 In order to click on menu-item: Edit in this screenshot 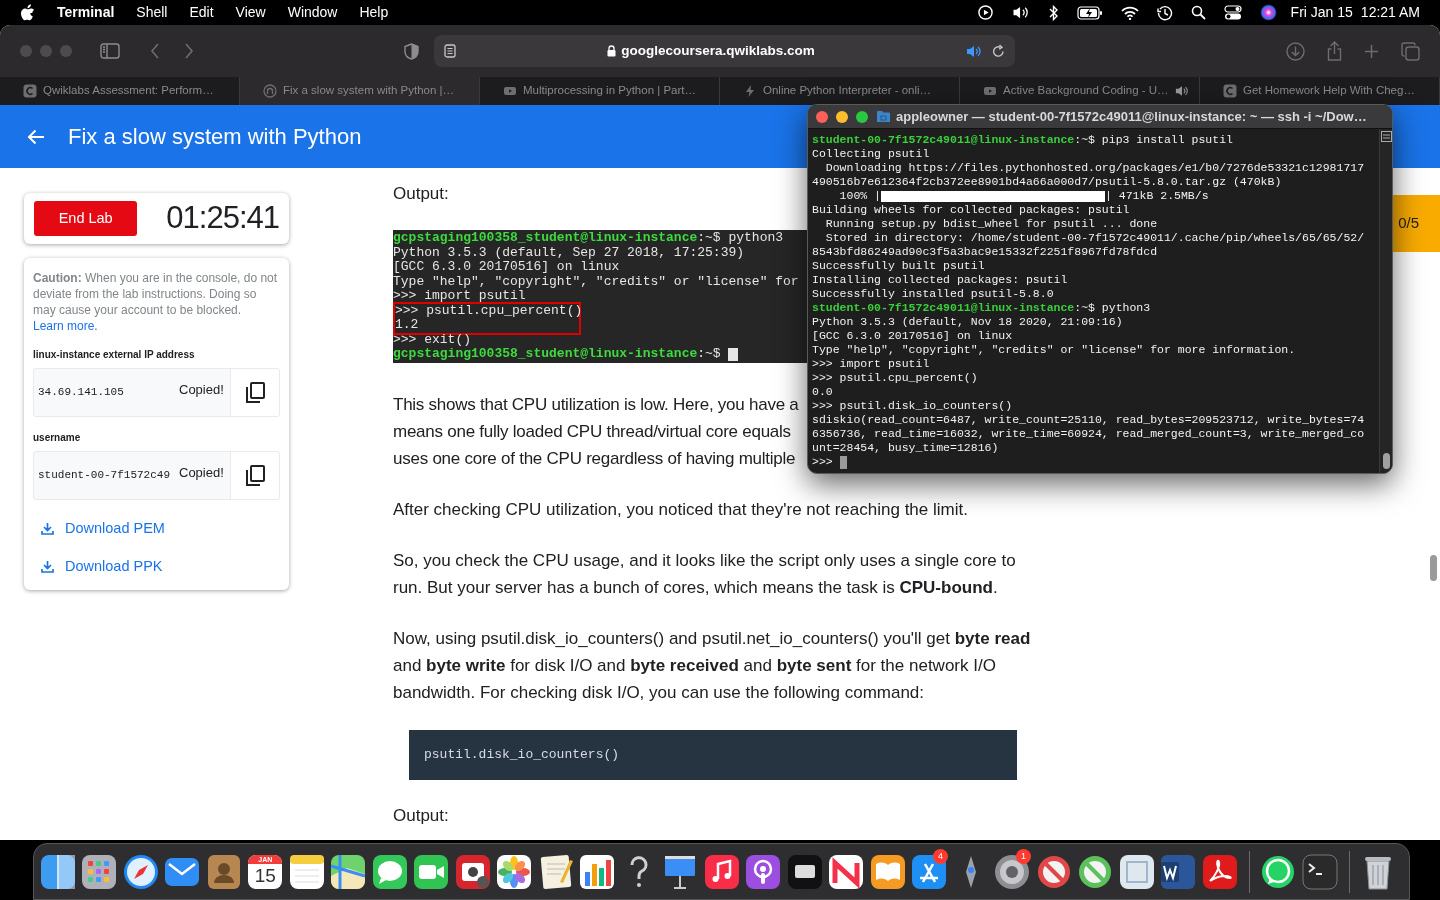, I will do `click(201, 12)`.